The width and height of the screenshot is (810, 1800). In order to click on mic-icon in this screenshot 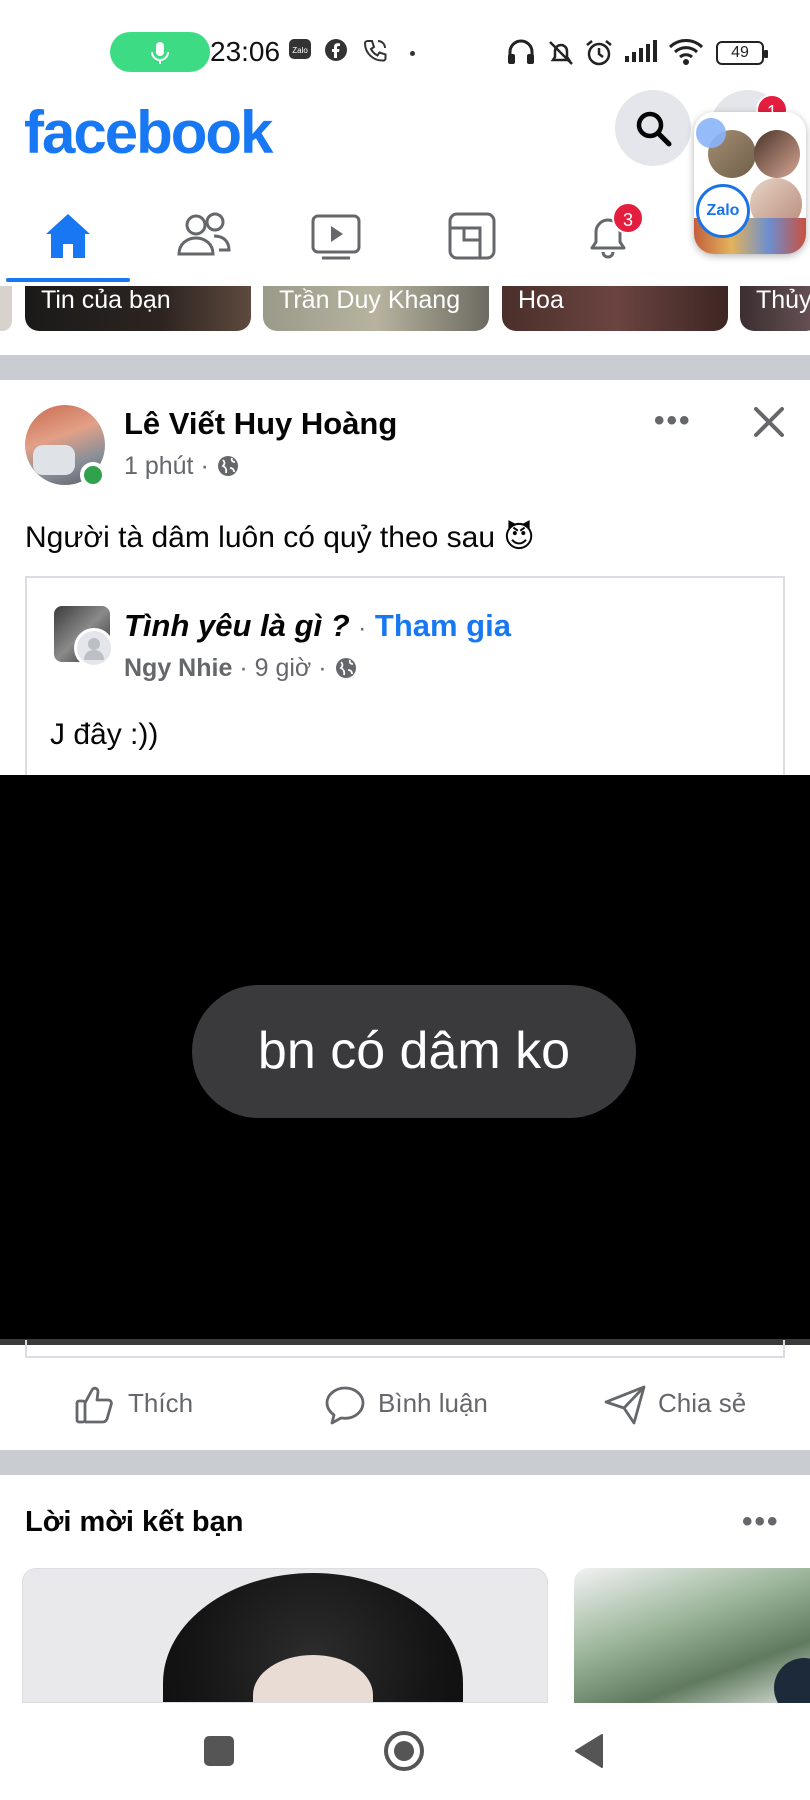, I will do `click(160, 53)`.